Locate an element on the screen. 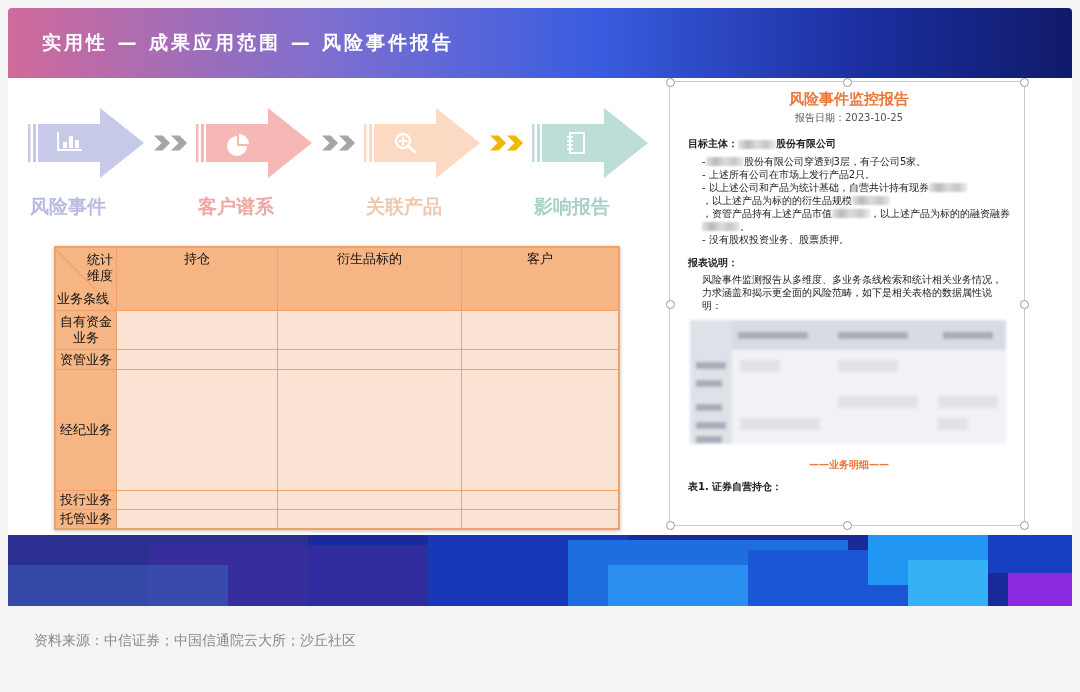 This screenshot has height=692, width=1080. column-header: 衍生品标的 is located at coordinates (369, 279).